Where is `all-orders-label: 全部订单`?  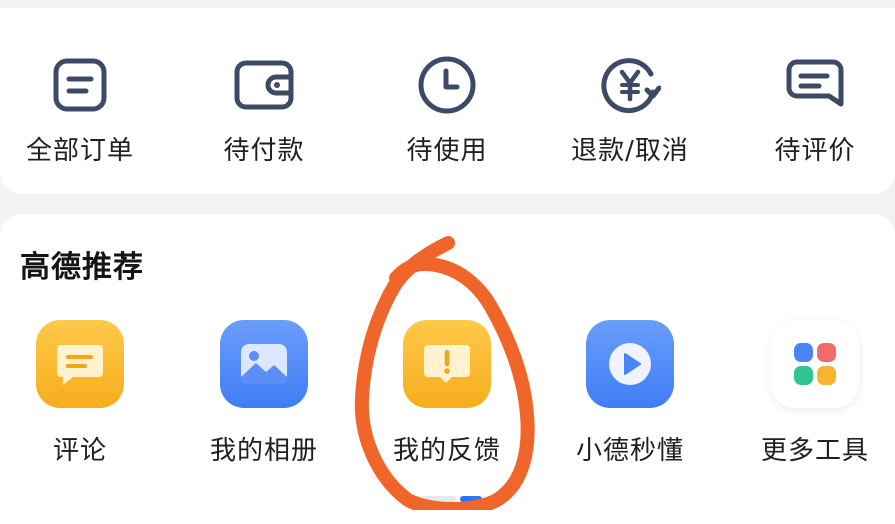
all-orders-label: 全部订单 is located at coordinates (79, 151).